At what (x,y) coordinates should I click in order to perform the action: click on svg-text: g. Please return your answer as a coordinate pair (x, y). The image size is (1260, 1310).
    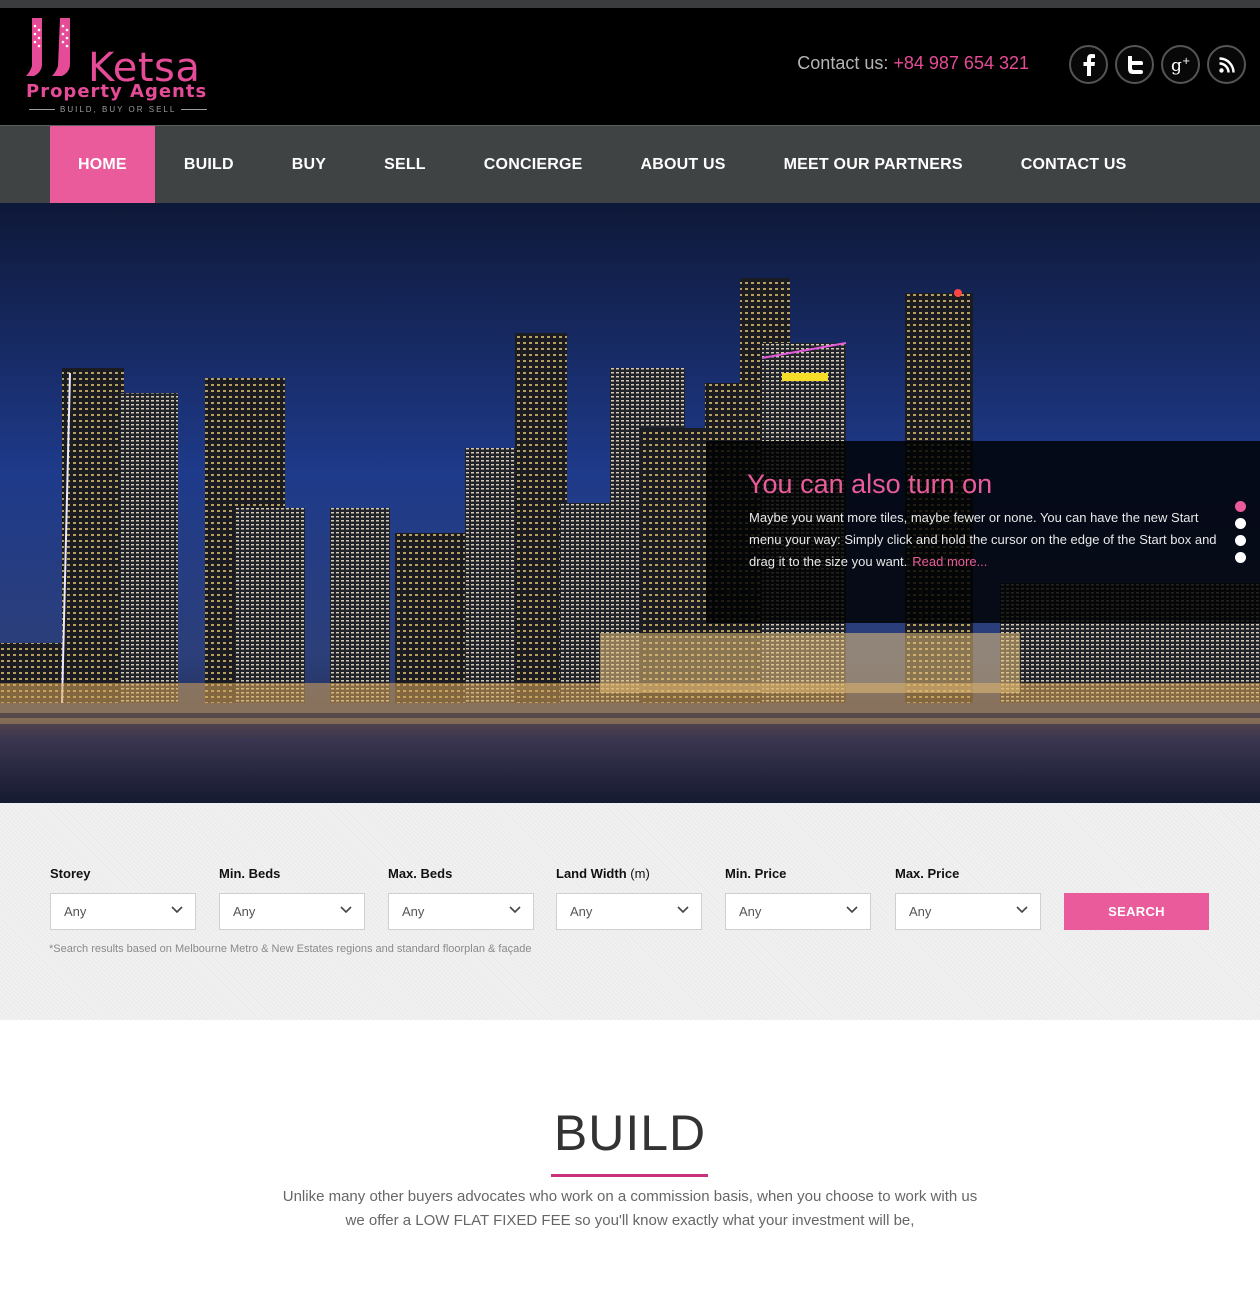
    Looking at the image, I should click on (1176, 65).